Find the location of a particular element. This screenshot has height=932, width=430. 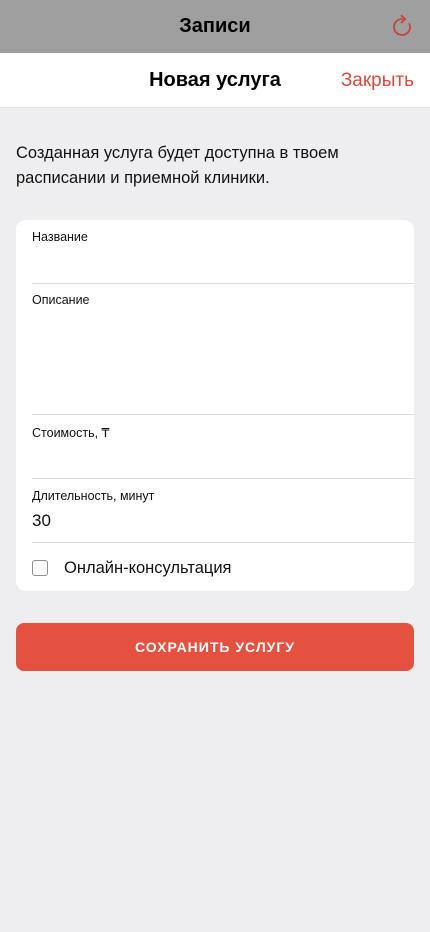

divider is located at coordinates (223, 542).